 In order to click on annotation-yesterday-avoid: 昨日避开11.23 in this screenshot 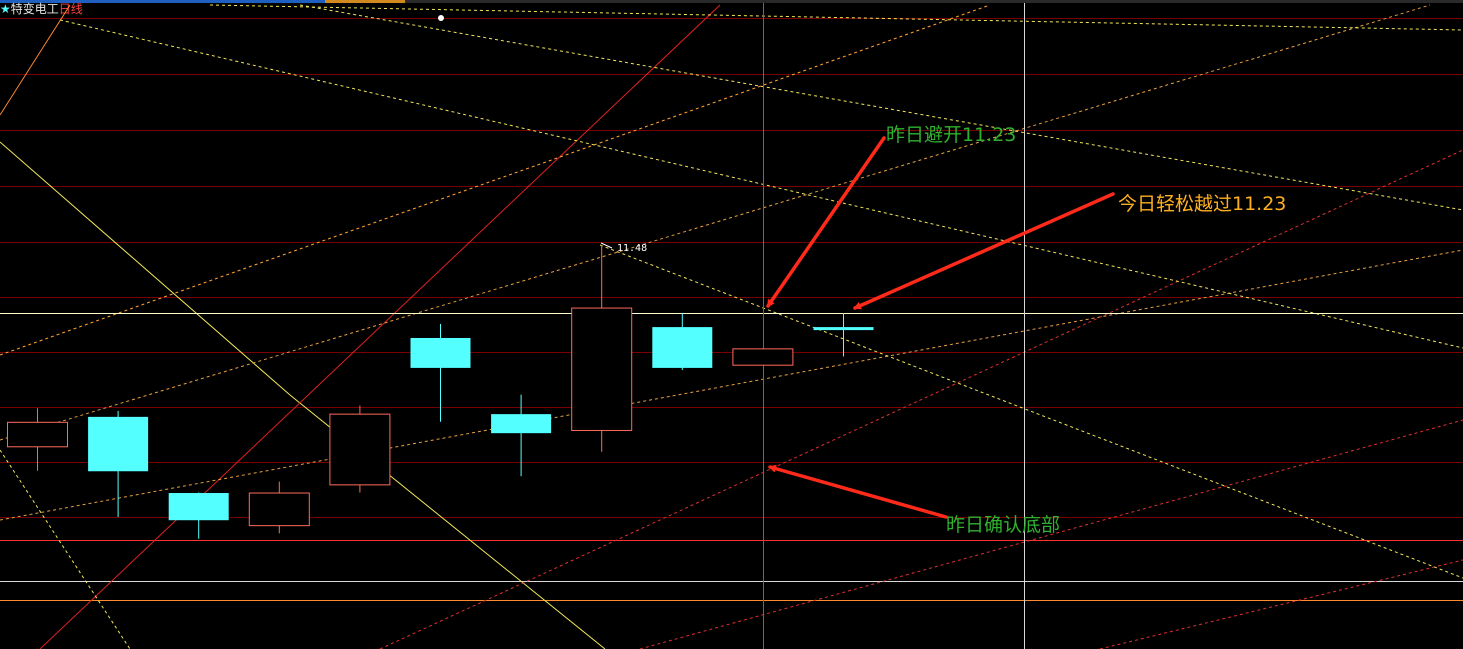, I will do `click(951, 135)`.